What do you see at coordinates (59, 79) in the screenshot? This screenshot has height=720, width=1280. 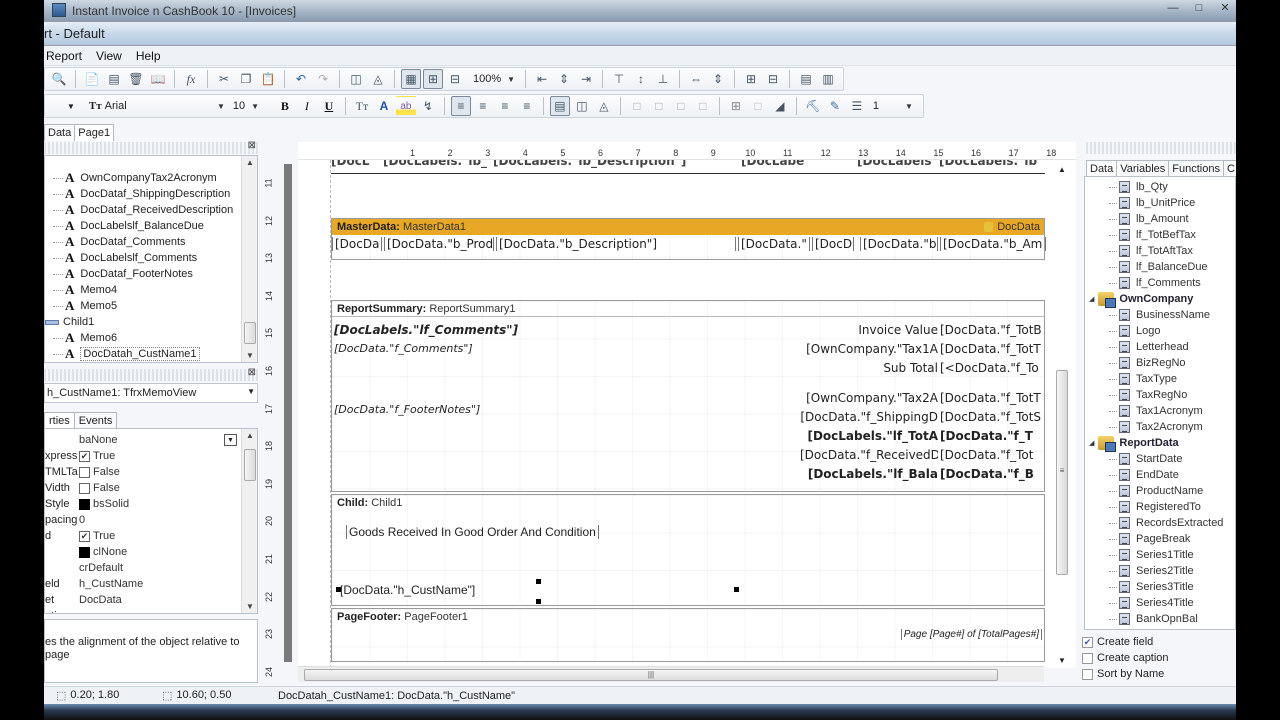 I see `preview-icon: 🔍` at bounding box center [59, 79].